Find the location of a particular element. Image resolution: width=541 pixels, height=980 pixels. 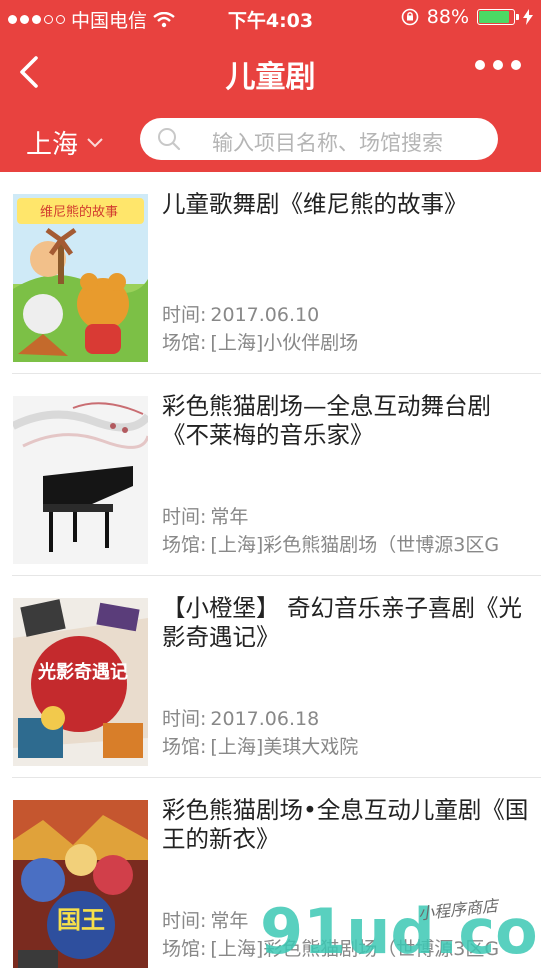

poster-caption: 维尼熊的故事 is located at coordinates (79, 212).